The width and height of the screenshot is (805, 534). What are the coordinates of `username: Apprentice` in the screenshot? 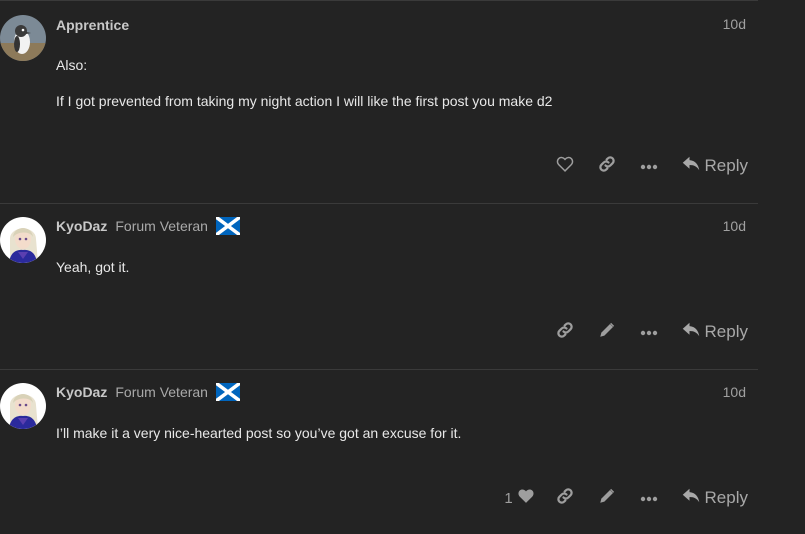 It's located at (92, 25).